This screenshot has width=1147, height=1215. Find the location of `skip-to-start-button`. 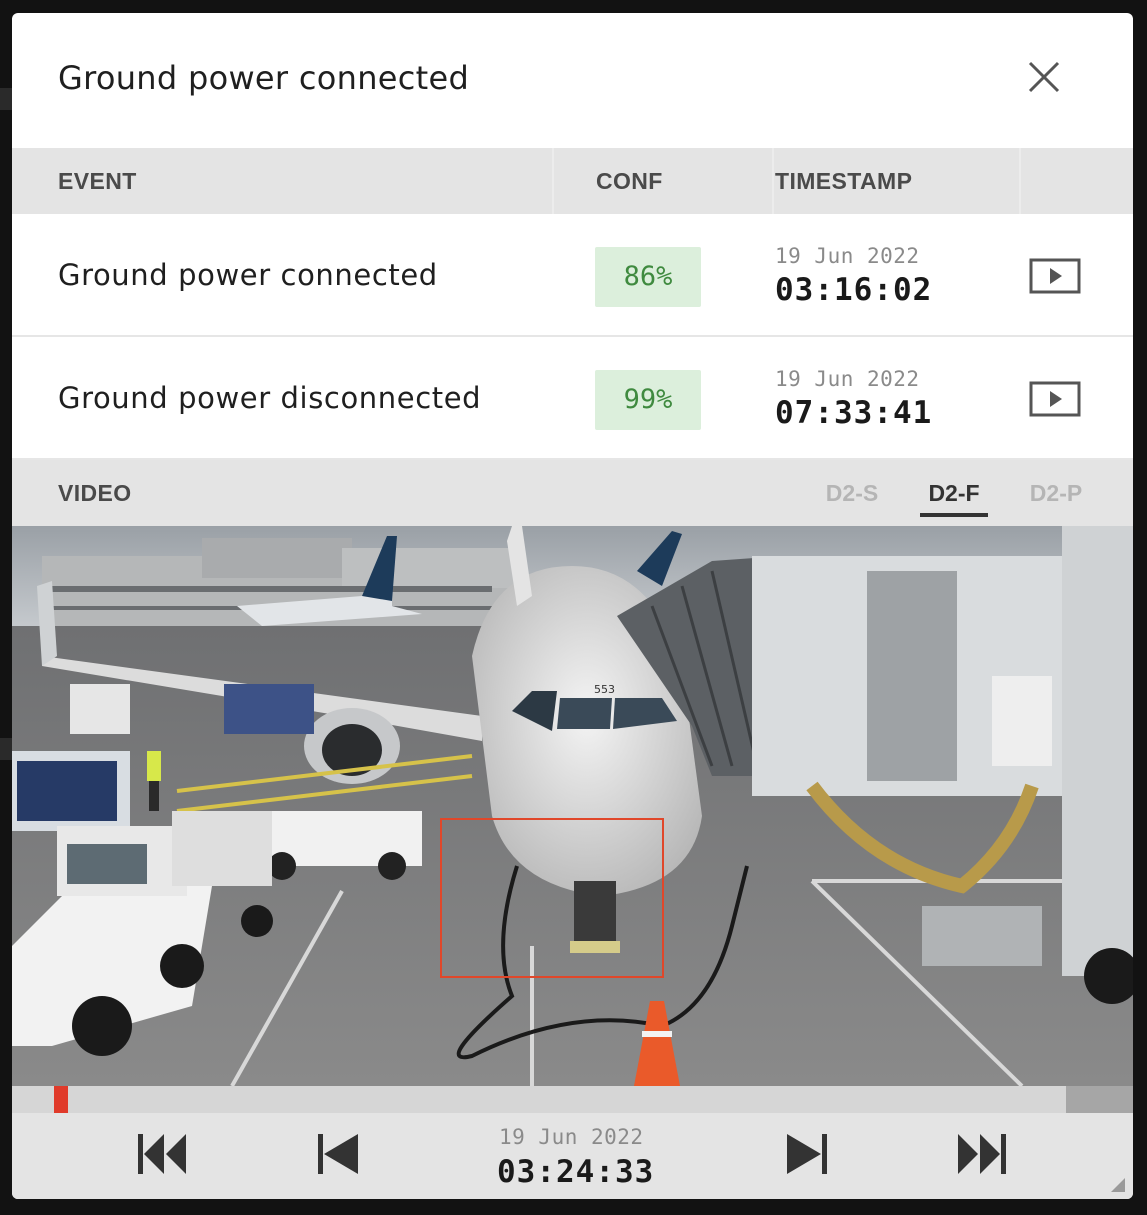

skip-to-start-button is located at coordinates (162, 1154).